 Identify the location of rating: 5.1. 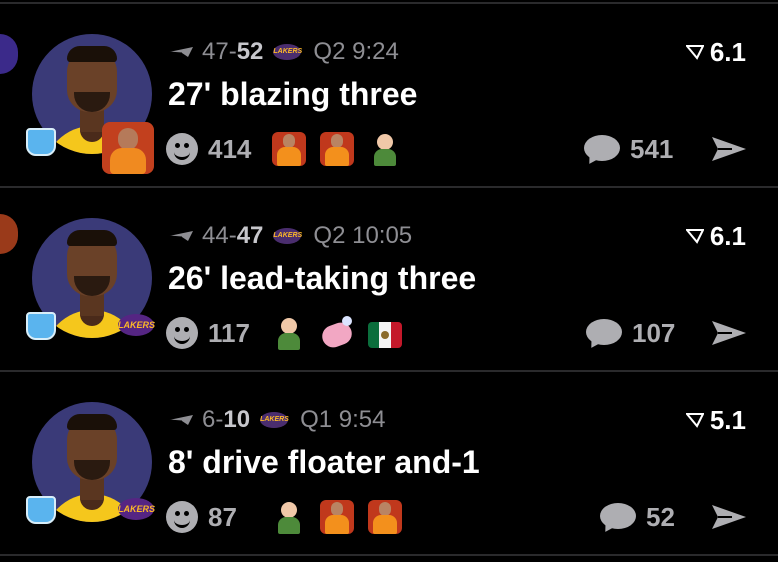
(715, 419).